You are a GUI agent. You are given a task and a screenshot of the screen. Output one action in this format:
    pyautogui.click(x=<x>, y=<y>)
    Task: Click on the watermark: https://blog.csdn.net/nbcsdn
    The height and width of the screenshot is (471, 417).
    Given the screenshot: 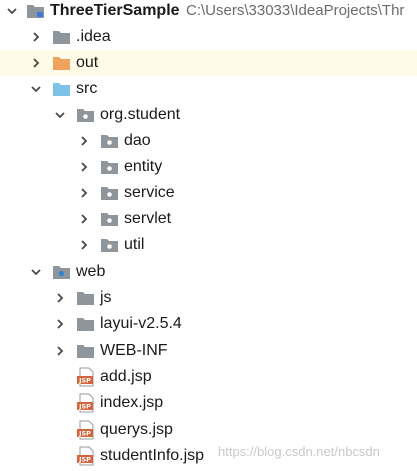 What is the action you would take?
    pyautogui.click(x=299, y=451)
    